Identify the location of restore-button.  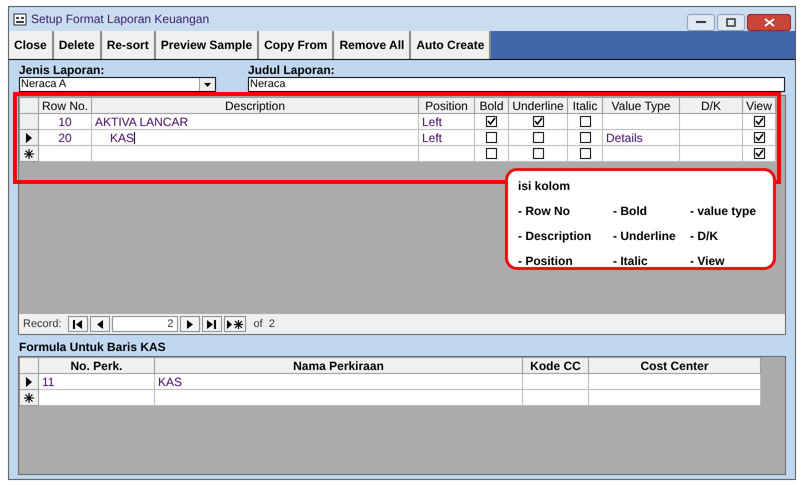
(731, 22).